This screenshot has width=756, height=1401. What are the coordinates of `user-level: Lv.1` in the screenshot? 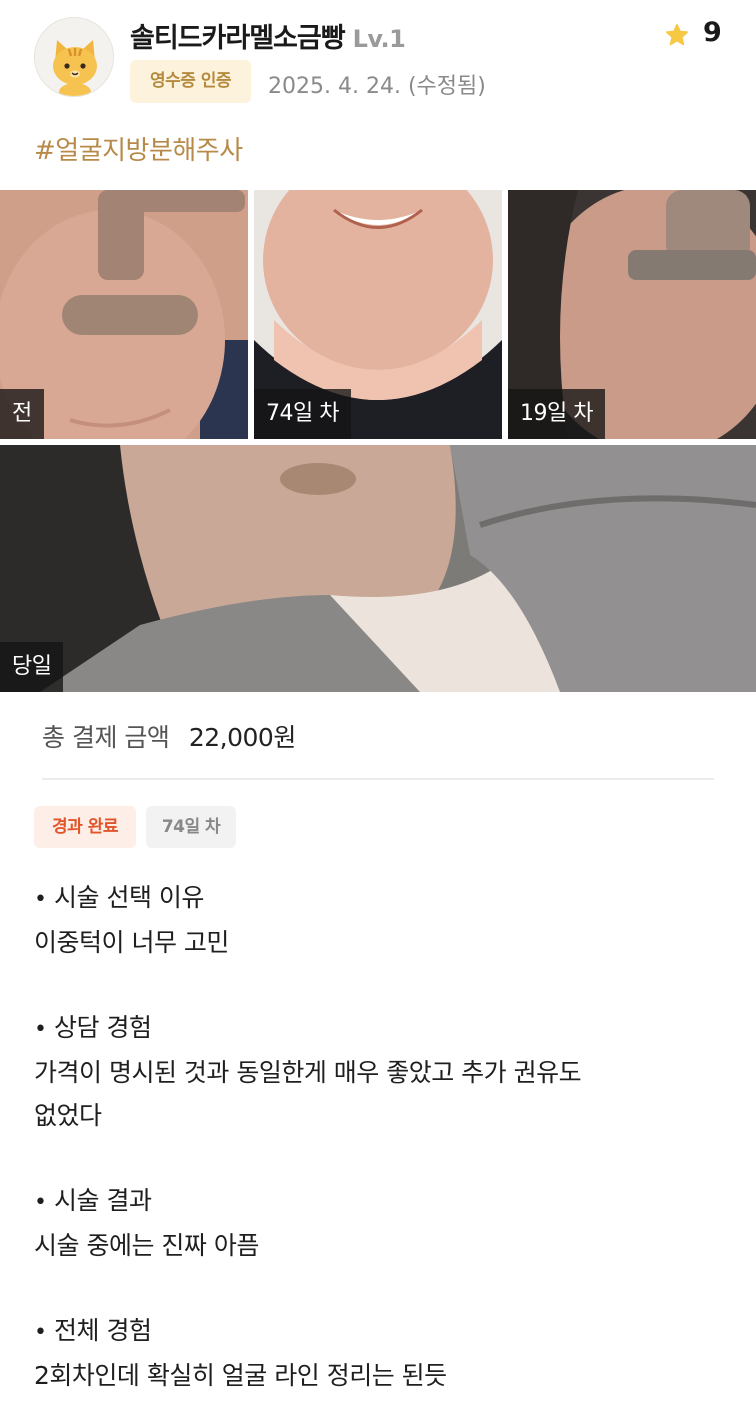 It's located at (379, 39).